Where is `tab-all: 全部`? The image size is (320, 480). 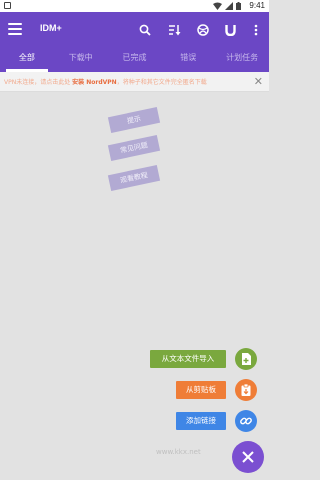 tab-all: 全部 is located at coordinates (27, 60).